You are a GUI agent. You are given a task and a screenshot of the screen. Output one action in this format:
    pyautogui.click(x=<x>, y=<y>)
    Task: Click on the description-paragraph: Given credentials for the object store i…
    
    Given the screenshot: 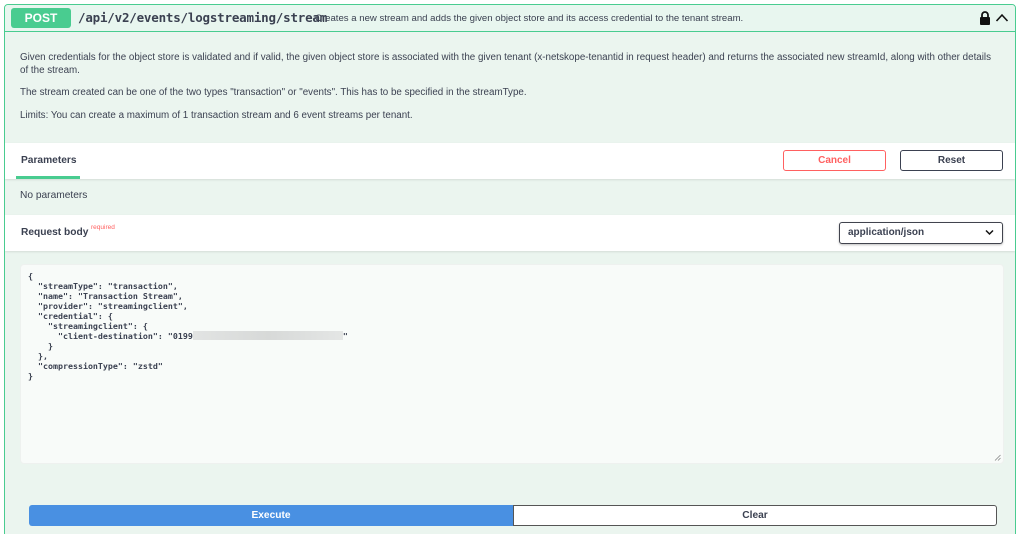 What is the action you would take?
    pyautogui.click(x=505, y=64)
    